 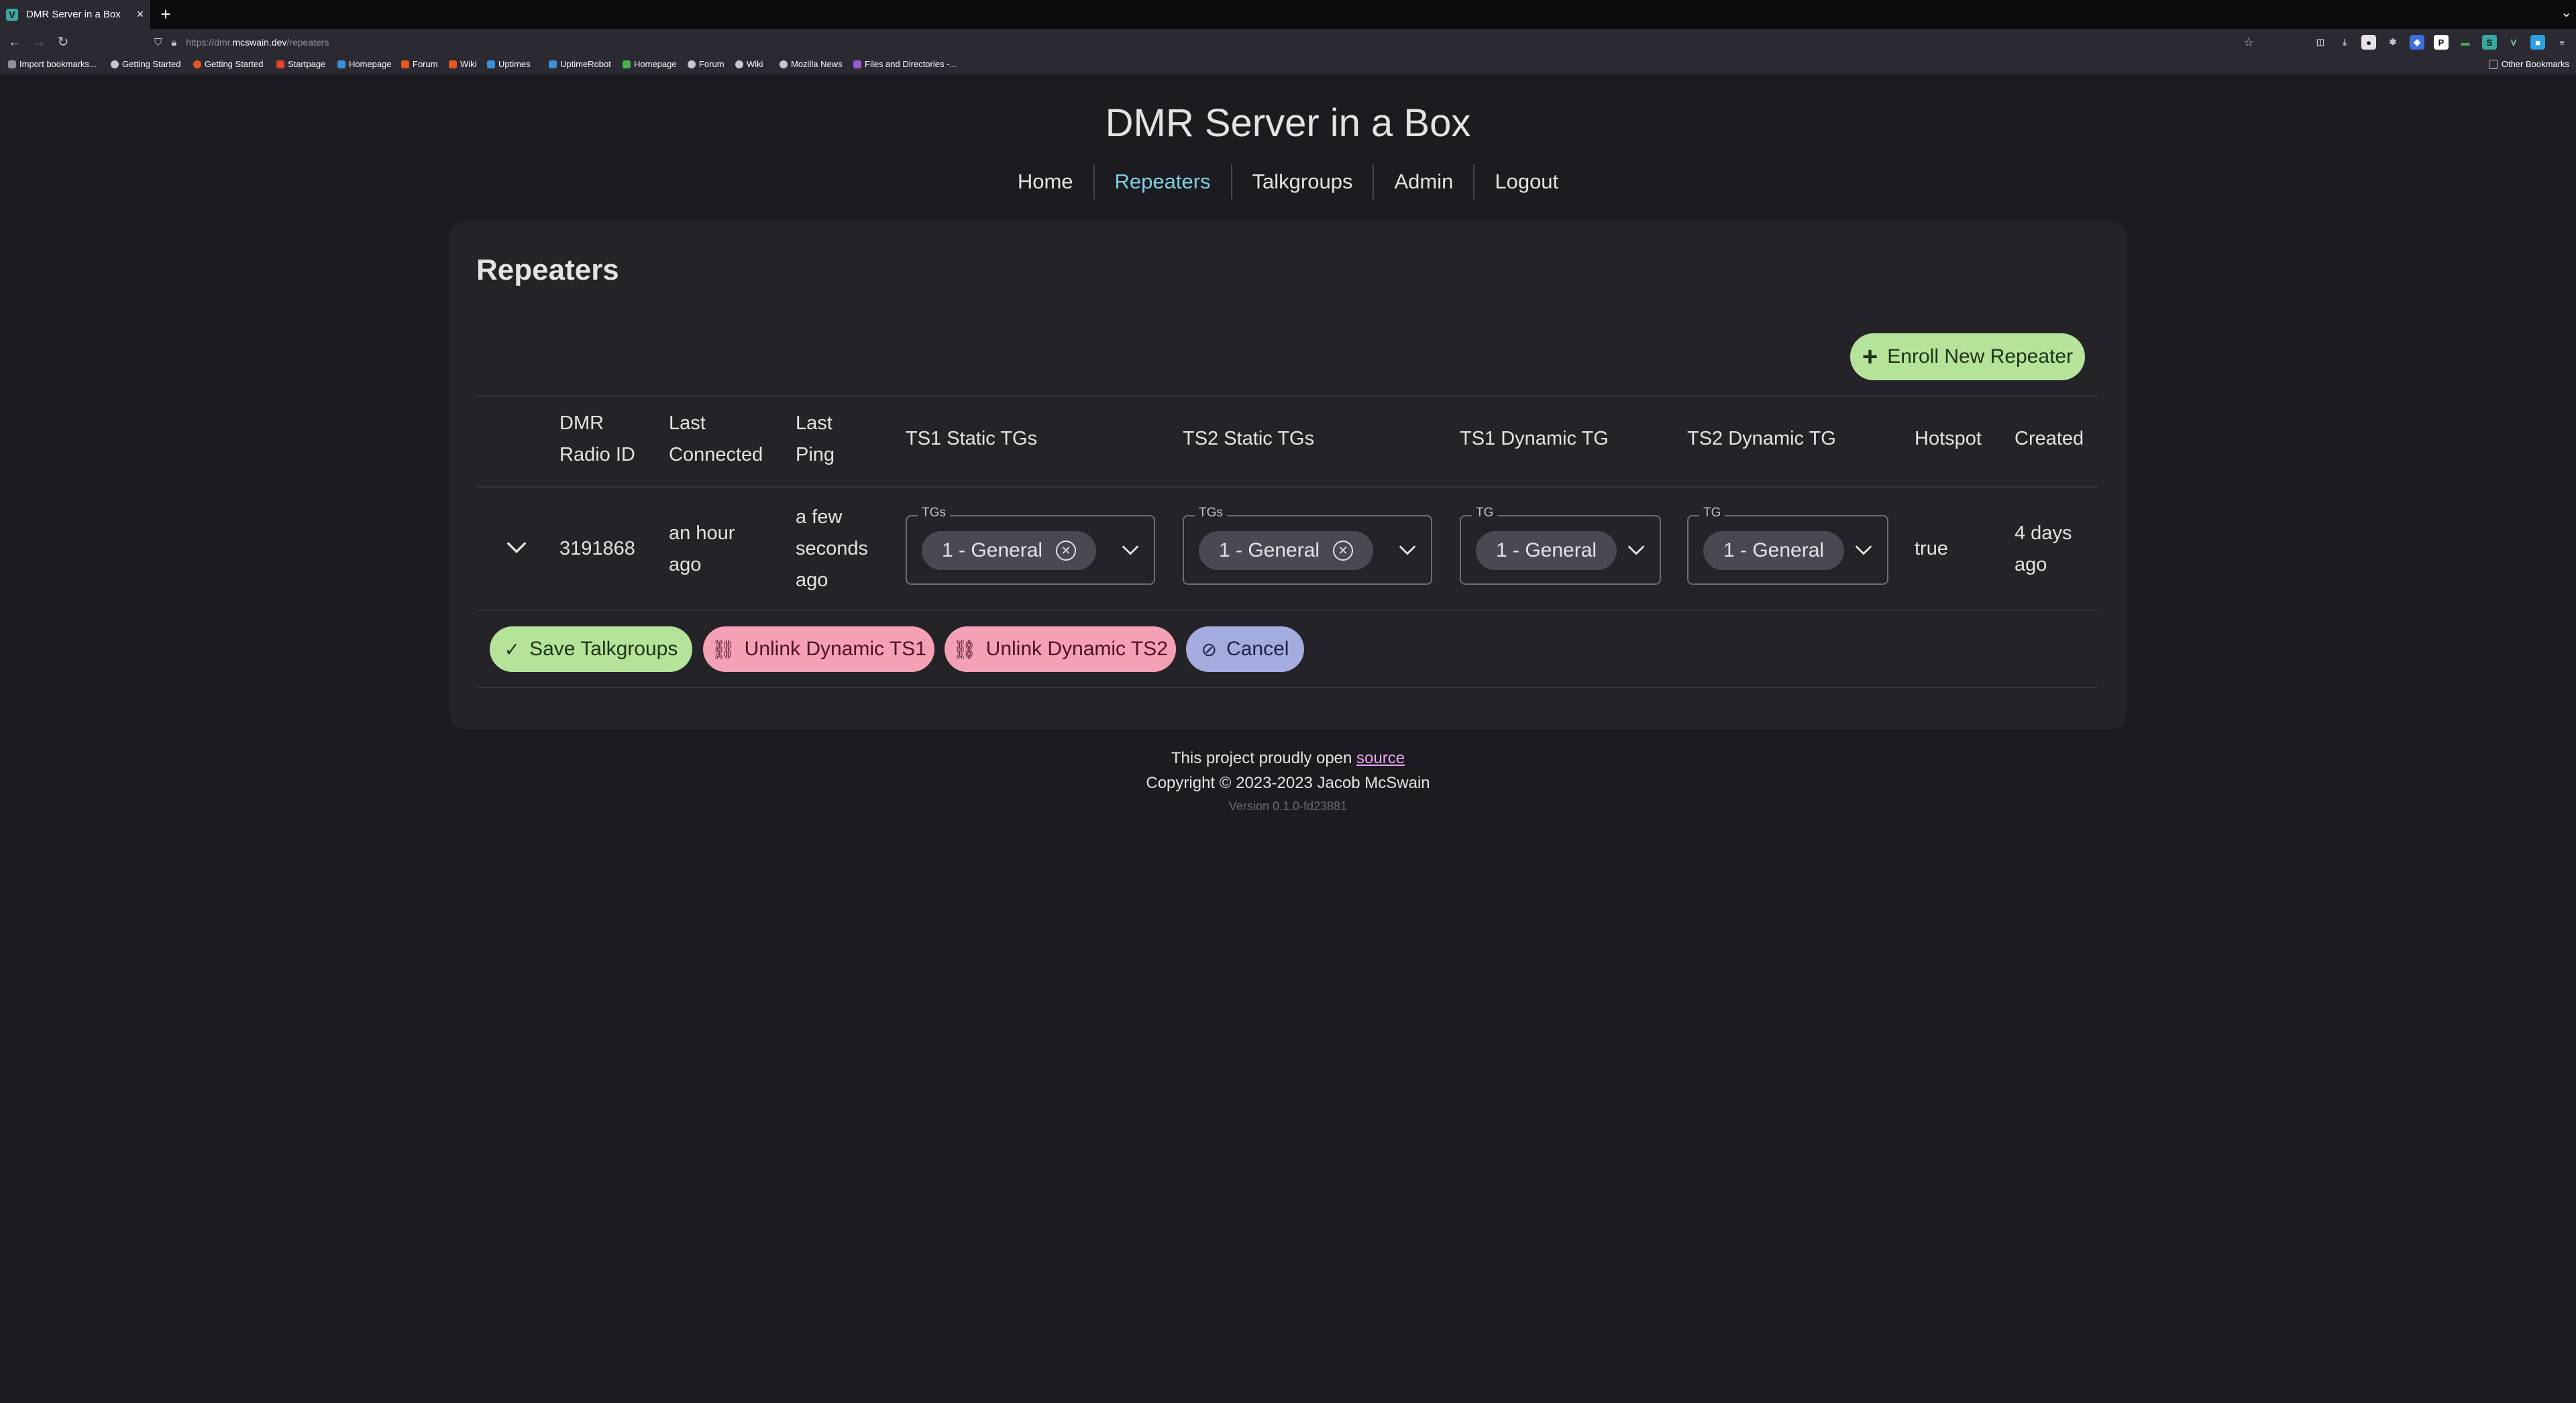 What do you see at coordinates (2049, 439) in the screenshot?
I see `column-header-created: Created` at bounding box center [2049, 439].